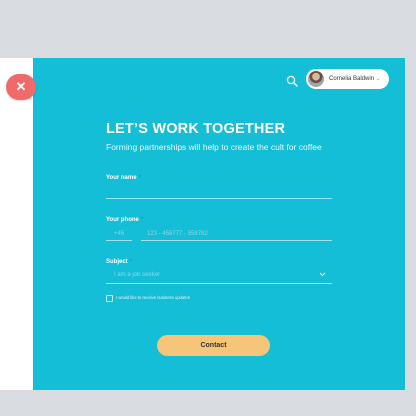  I want to click on name-field, so click(219, 198).